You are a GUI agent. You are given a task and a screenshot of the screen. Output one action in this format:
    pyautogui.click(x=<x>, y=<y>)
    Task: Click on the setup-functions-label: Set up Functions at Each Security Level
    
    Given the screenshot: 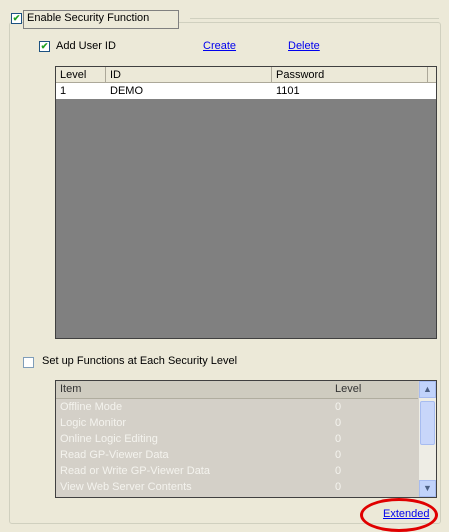 What is the action you would take?
    pyautogui.click(x=140, y=361)
    